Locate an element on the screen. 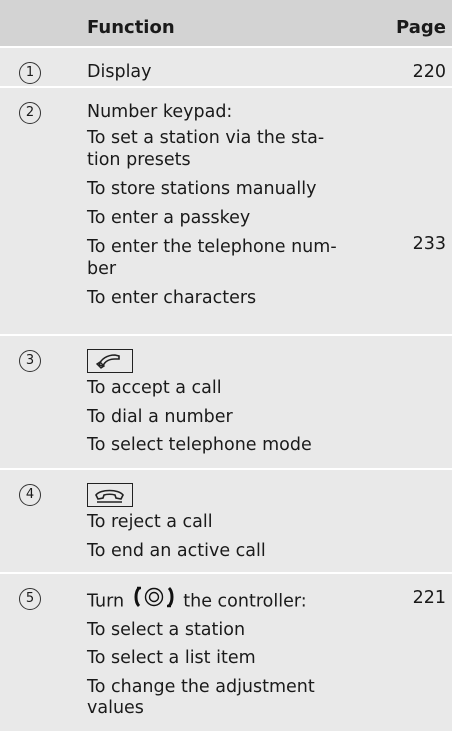 Image resolution: width=452 pixels, height=731 pixels. row-text: To store stations manually is located at coordinates (202, 189).